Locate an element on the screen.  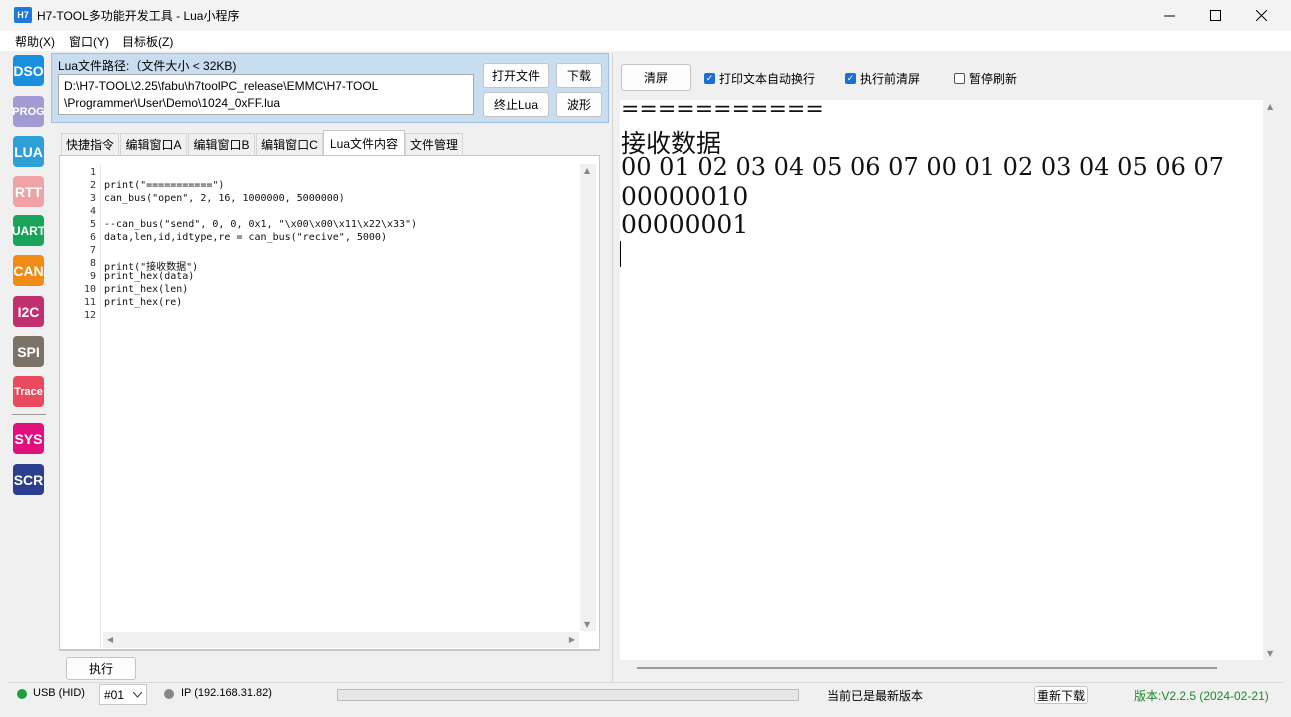
maximize-button is located at coordinates (1215, 15).